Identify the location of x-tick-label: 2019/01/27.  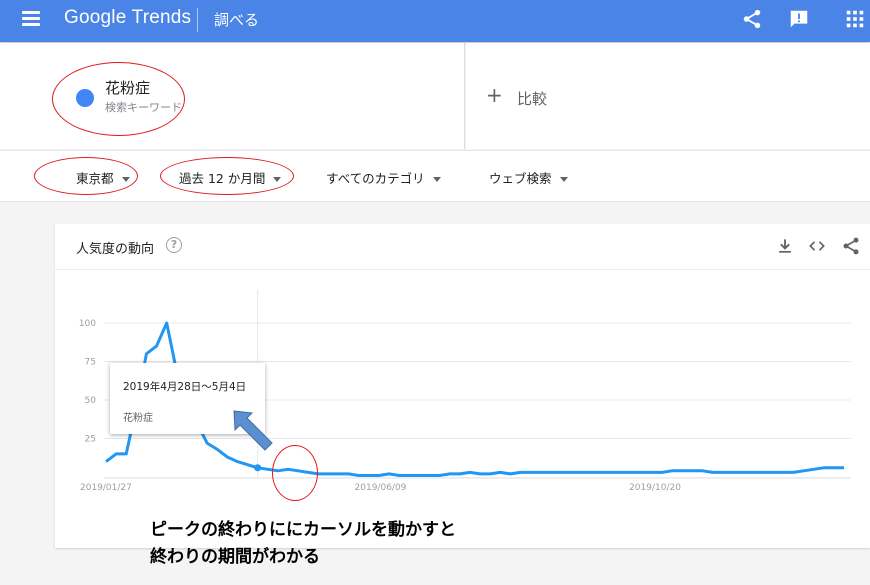
(106, 488).